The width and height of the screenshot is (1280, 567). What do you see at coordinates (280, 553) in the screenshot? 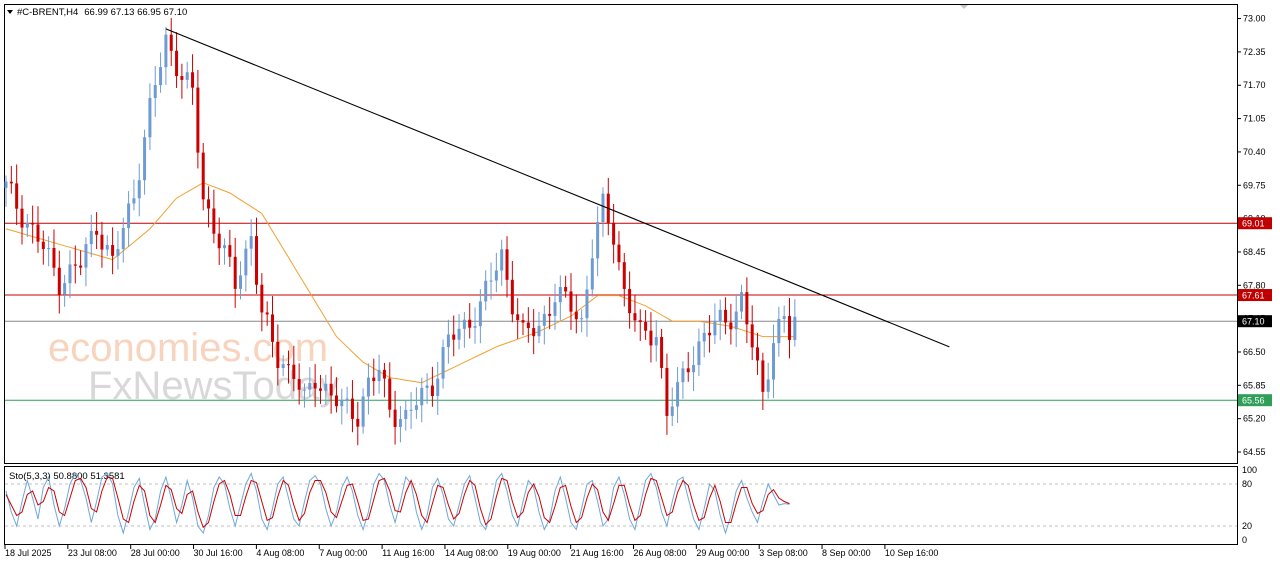
I see `time-axis-tick-label: 4 Aug 08:00` at bounding box center [280, 553].